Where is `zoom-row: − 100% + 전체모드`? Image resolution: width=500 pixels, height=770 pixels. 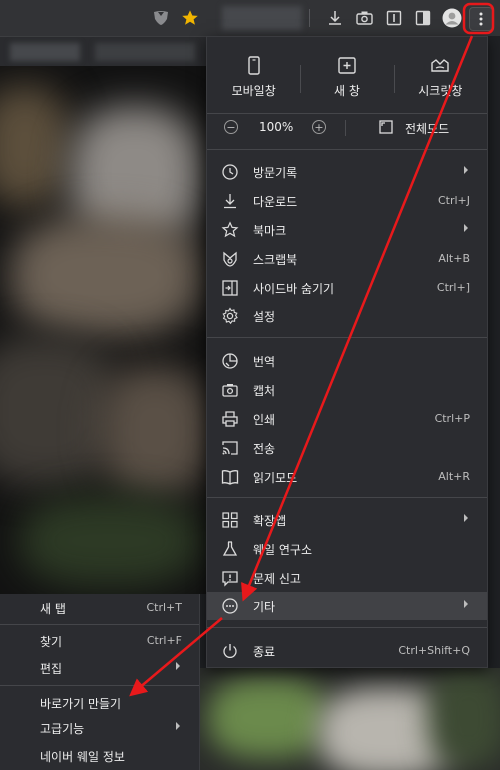
zoom-row: − 100% + 전체모드 is located at coordinates (347, 128).